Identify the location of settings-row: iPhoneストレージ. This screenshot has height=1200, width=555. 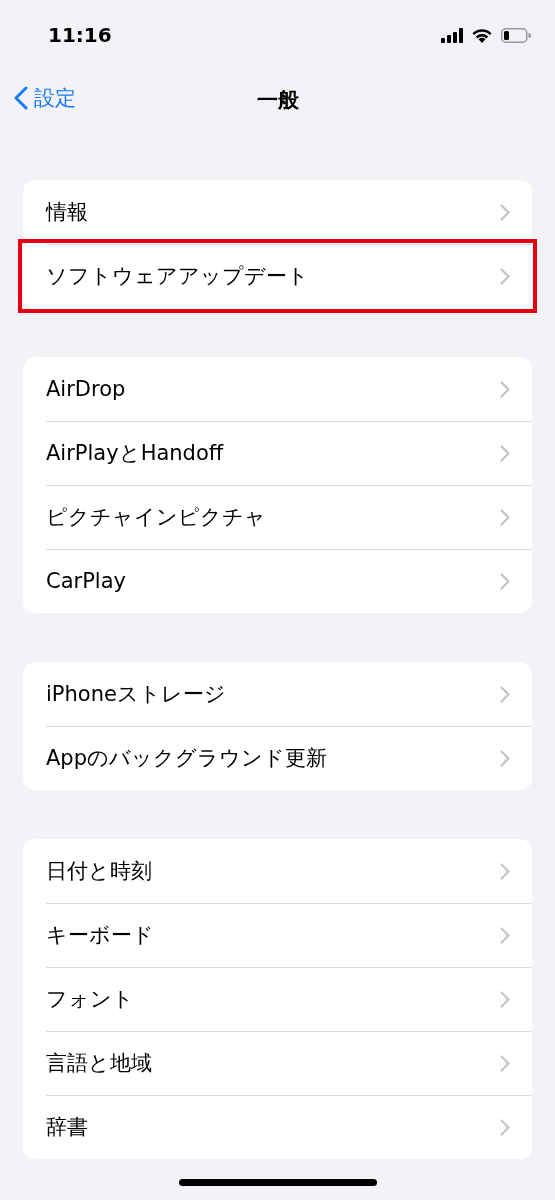
(277, 694).